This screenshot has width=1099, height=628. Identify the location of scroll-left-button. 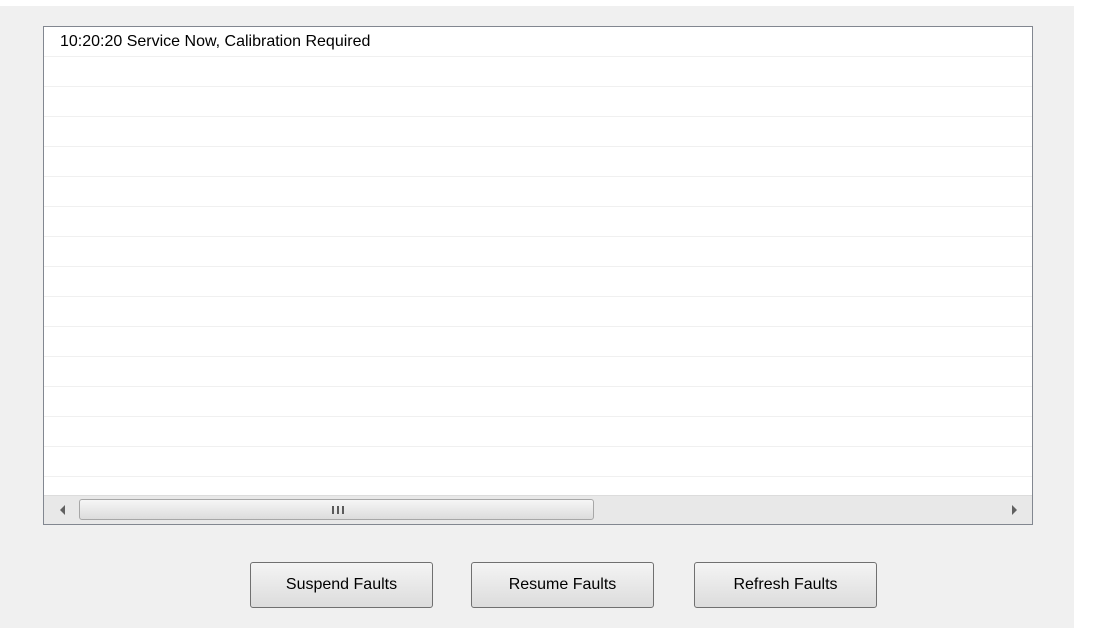
(62, 510).